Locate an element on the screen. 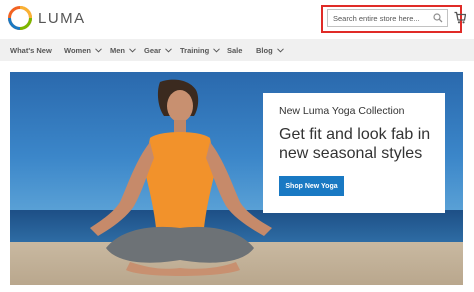  nav-item-label: Women is located at coordinates (77, 50).